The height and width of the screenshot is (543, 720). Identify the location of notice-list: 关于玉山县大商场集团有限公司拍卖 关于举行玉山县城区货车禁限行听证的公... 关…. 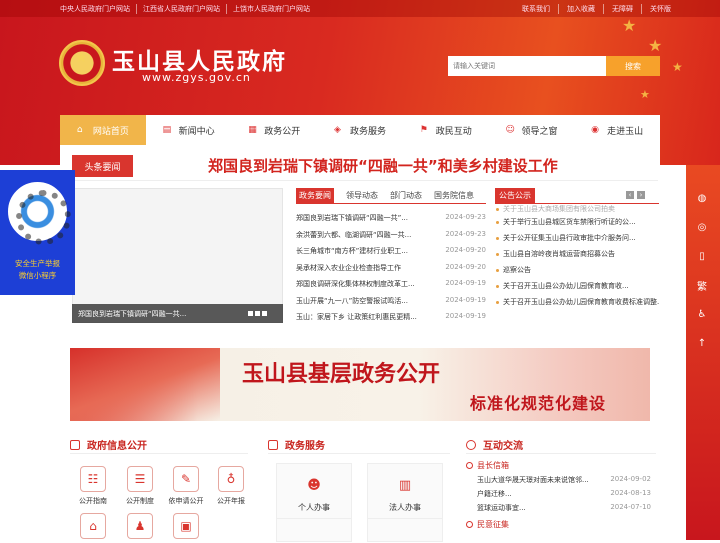
(577, 264).